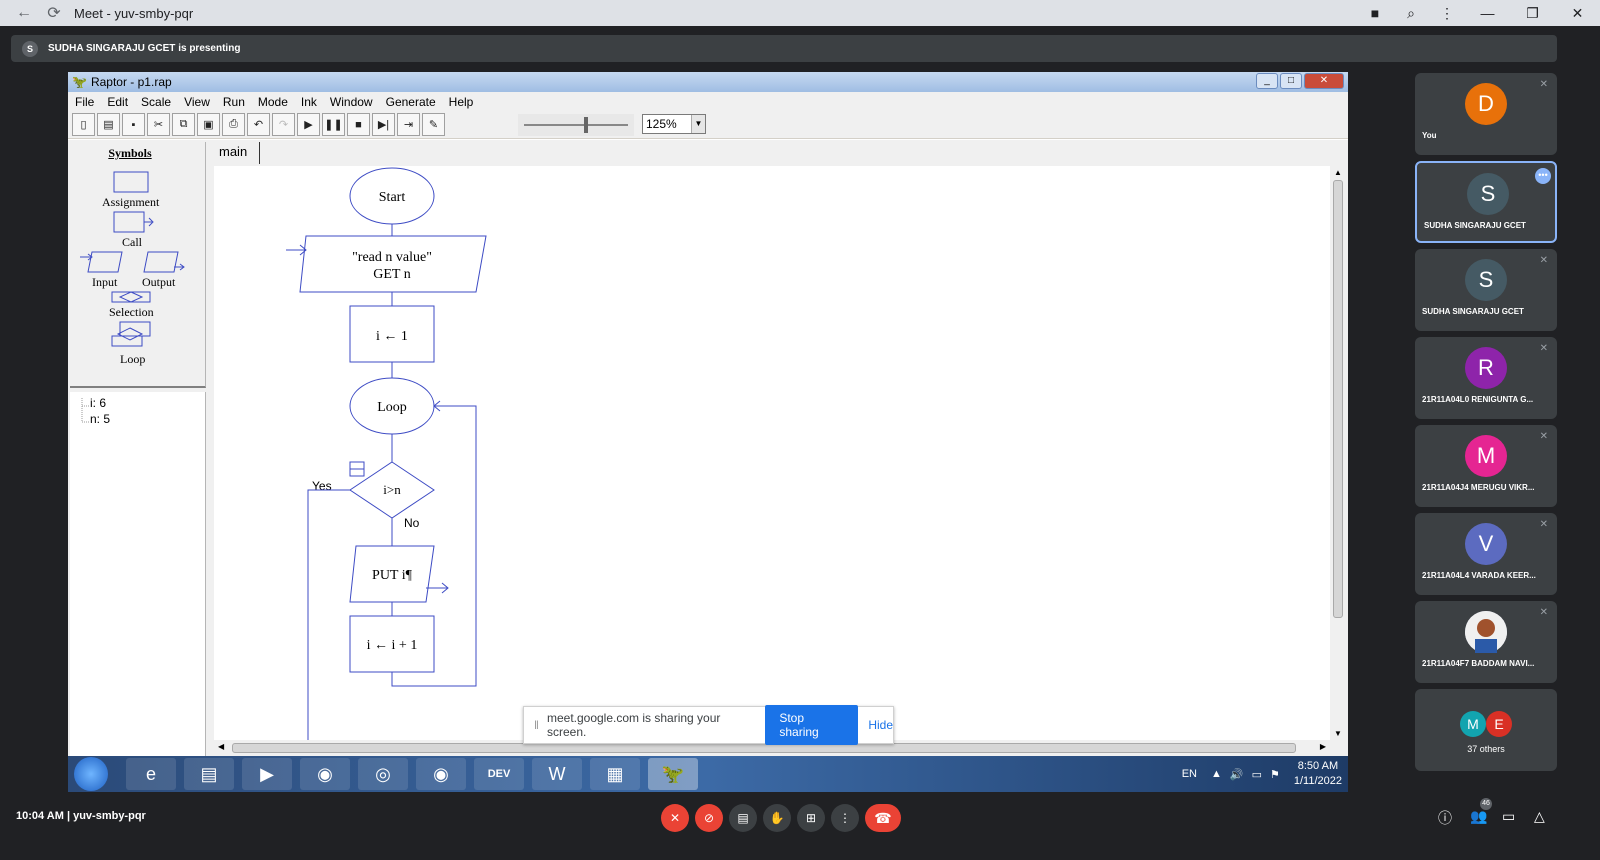 Image resolution: width=1600 pixels, height=860 pixels. Describe the element at coordinates (675, 818) in the screenshot. I see `mic-toggle-button: ✕` at that location.